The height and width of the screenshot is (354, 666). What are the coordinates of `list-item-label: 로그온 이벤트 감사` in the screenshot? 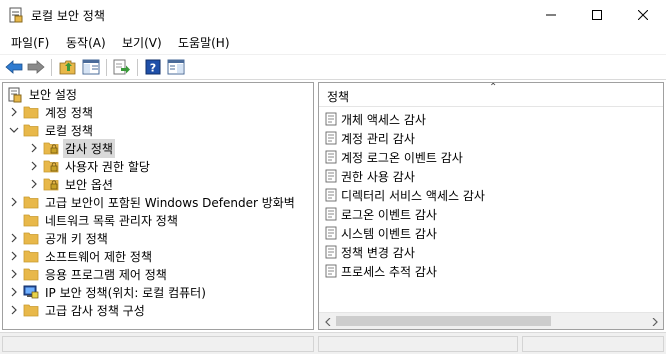 It's located at (389, 214).